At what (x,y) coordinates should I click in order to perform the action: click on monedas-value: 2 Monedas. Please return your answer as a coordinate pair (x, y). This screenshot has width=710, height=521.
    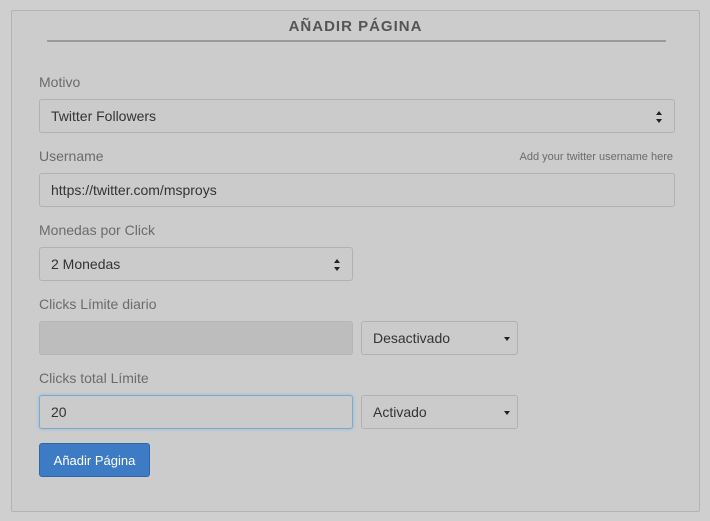
    Looking at the image, I should click on (86, 264).